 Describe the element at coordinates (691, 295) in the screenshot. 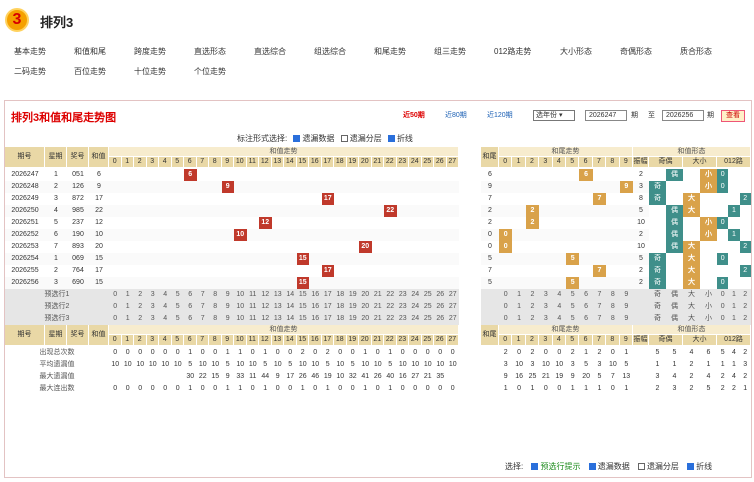

I see `predict-big: 大` at that location.